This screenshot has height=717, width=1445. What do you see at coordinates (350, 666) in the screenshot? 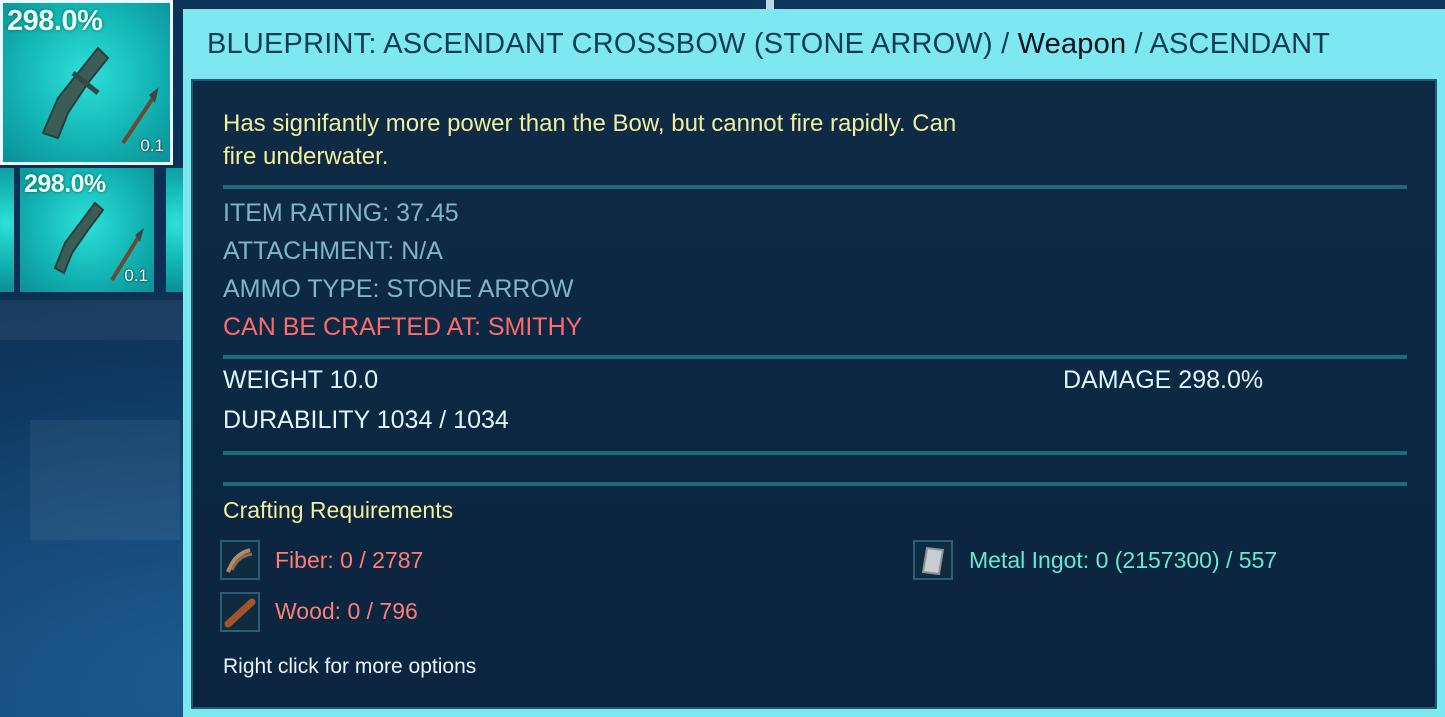
I see `context-hint: Right click for more options` at bounding box center [350, 666].